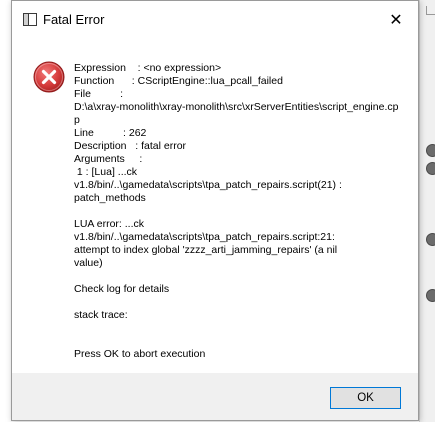 The height and width of the screenshot is (422, 435). Describe the element at coordinates (215, 396) in the screenshot. I see `dialog-footer: OK` at that location.